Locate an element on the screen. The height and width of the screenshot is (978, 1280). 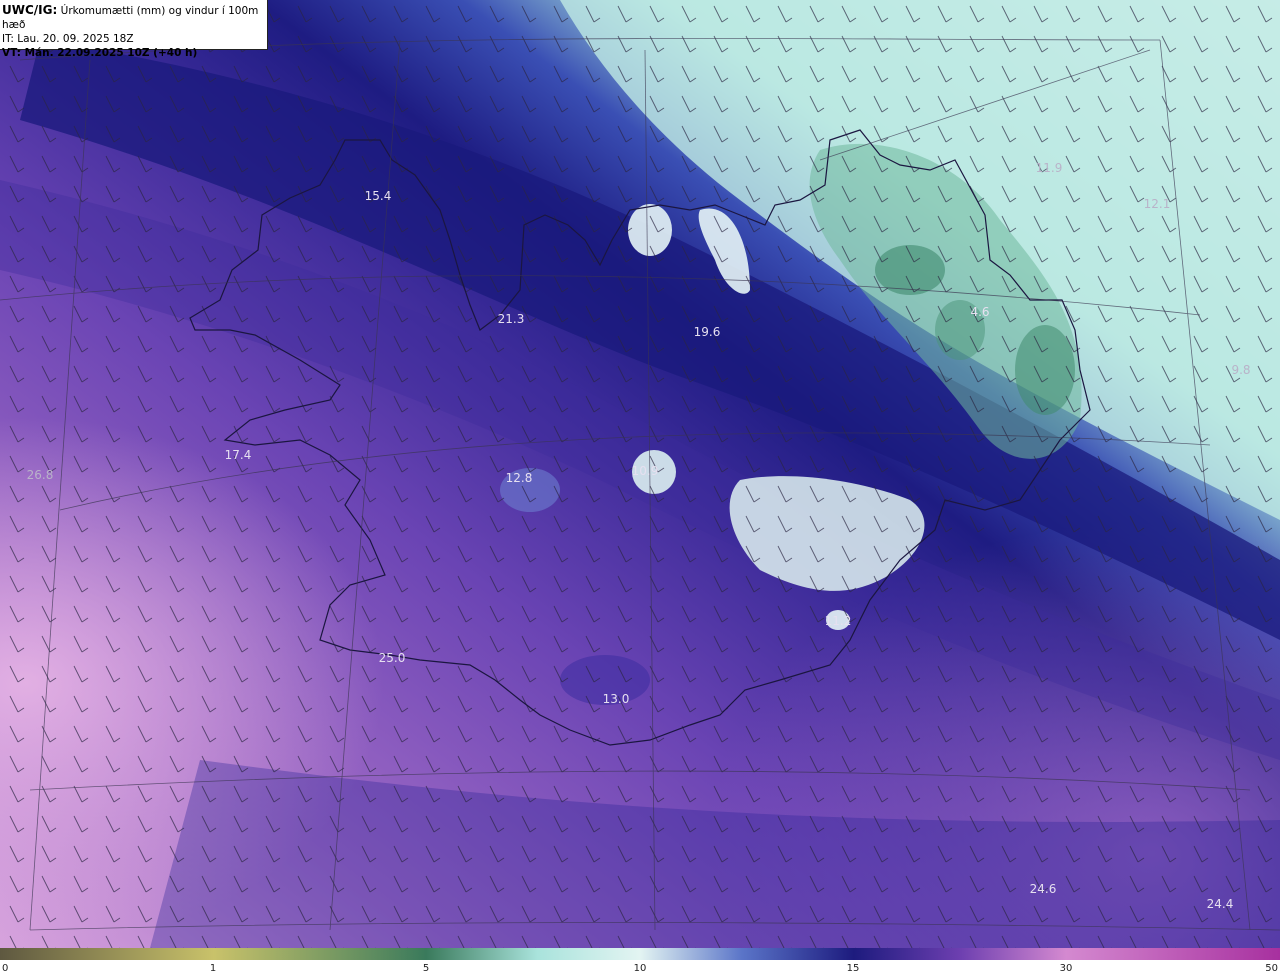
precip-value-label: 24.4 is located at coordinates (1220, 904).